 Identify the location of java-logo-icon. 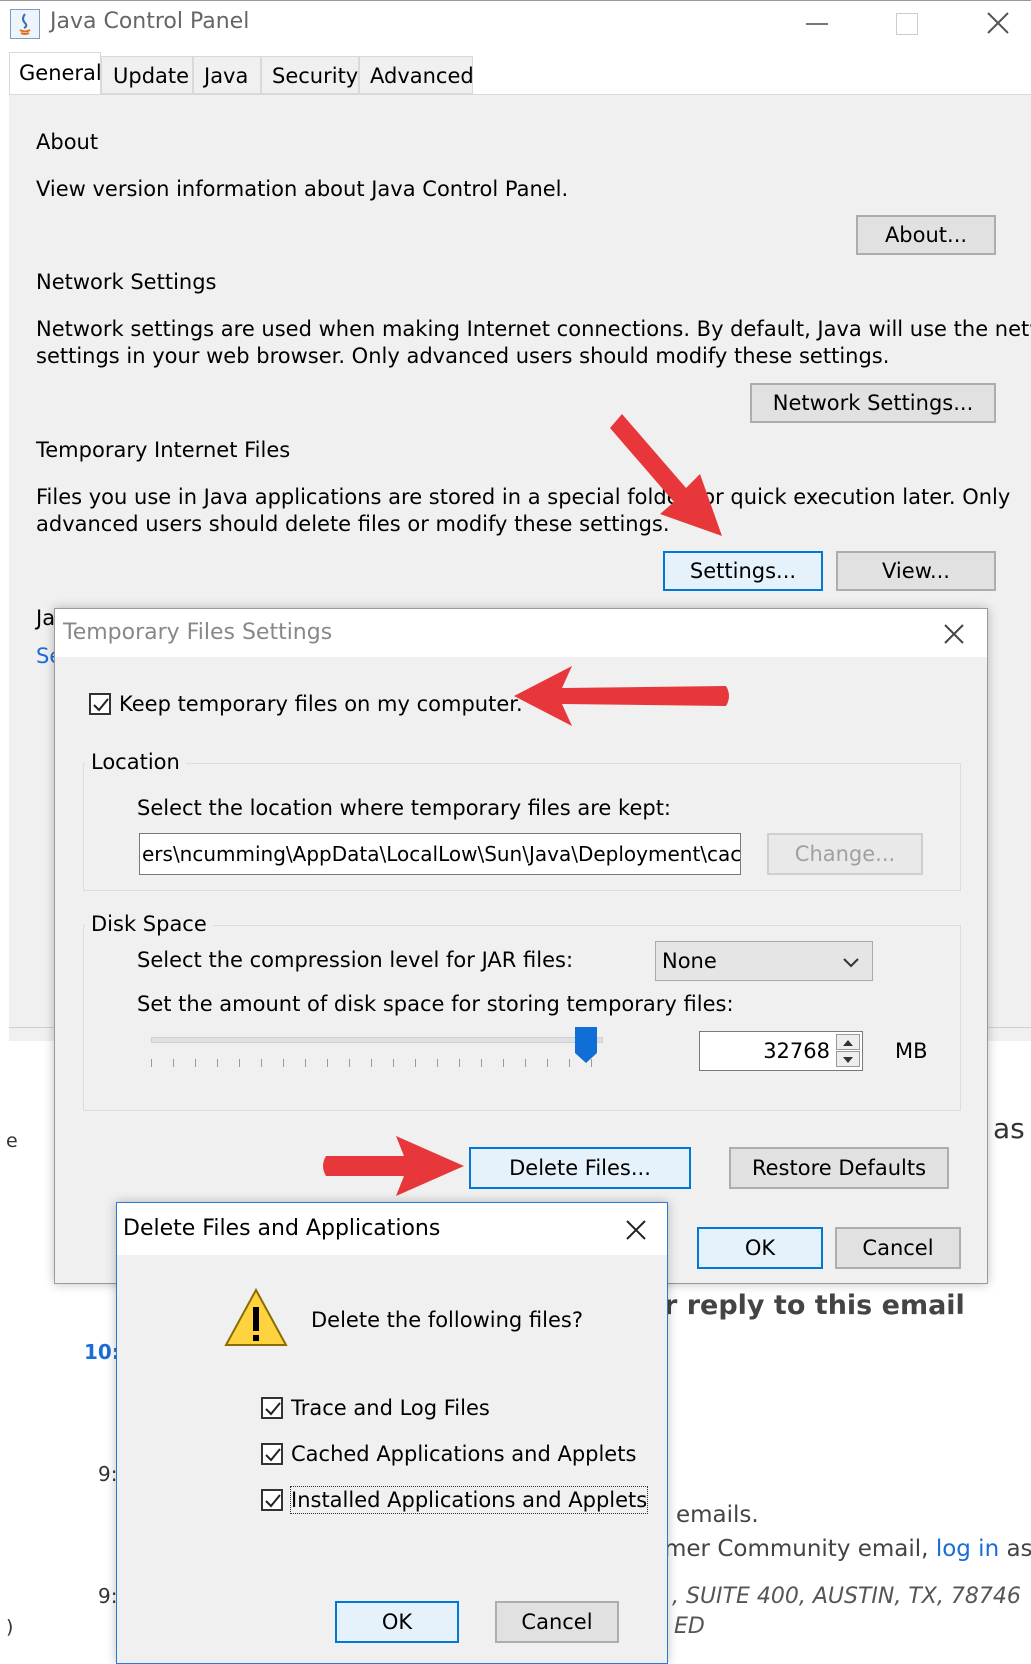
(25, 24).